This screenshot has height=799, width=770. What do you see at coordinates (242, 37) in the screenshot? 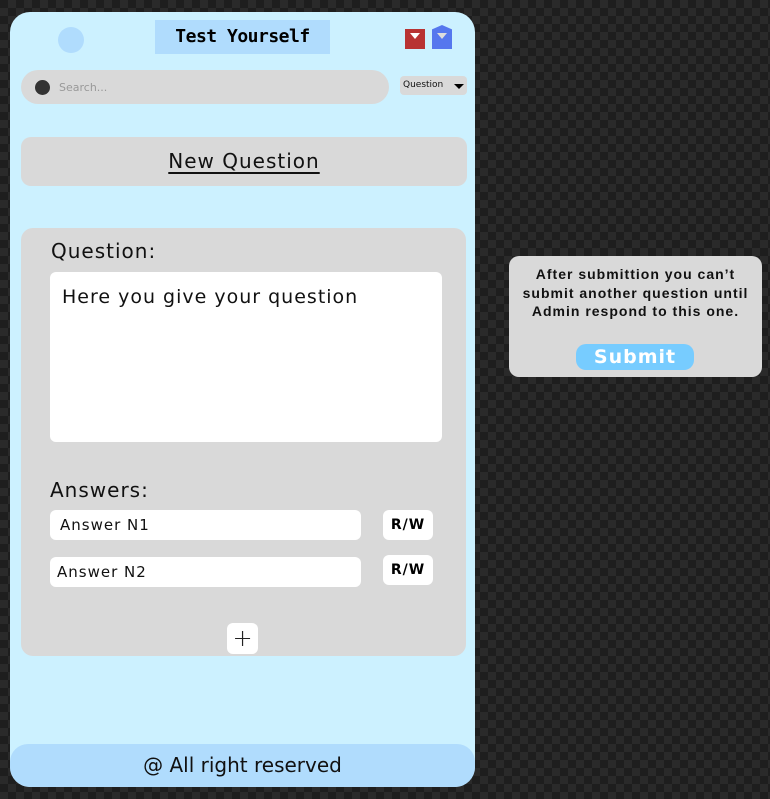
I see `app-title: Test Yourself` at bounding box center [242, 37].